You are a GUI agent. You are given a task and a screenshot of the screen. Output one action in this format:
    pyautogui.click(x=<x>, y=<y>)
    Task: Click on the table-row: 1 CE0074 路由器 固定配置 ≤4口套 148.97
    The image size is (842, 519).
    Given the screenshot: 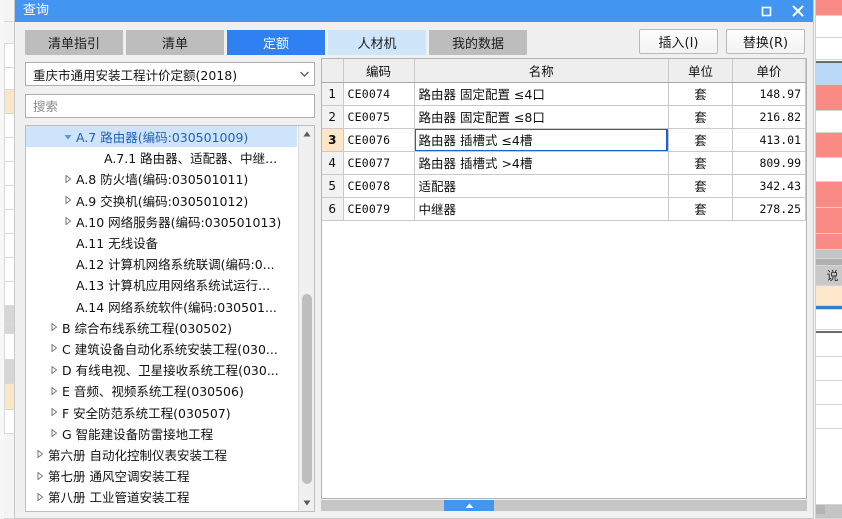 What is the action you would take?
    pyautogui.click(x=564, y=94)
    